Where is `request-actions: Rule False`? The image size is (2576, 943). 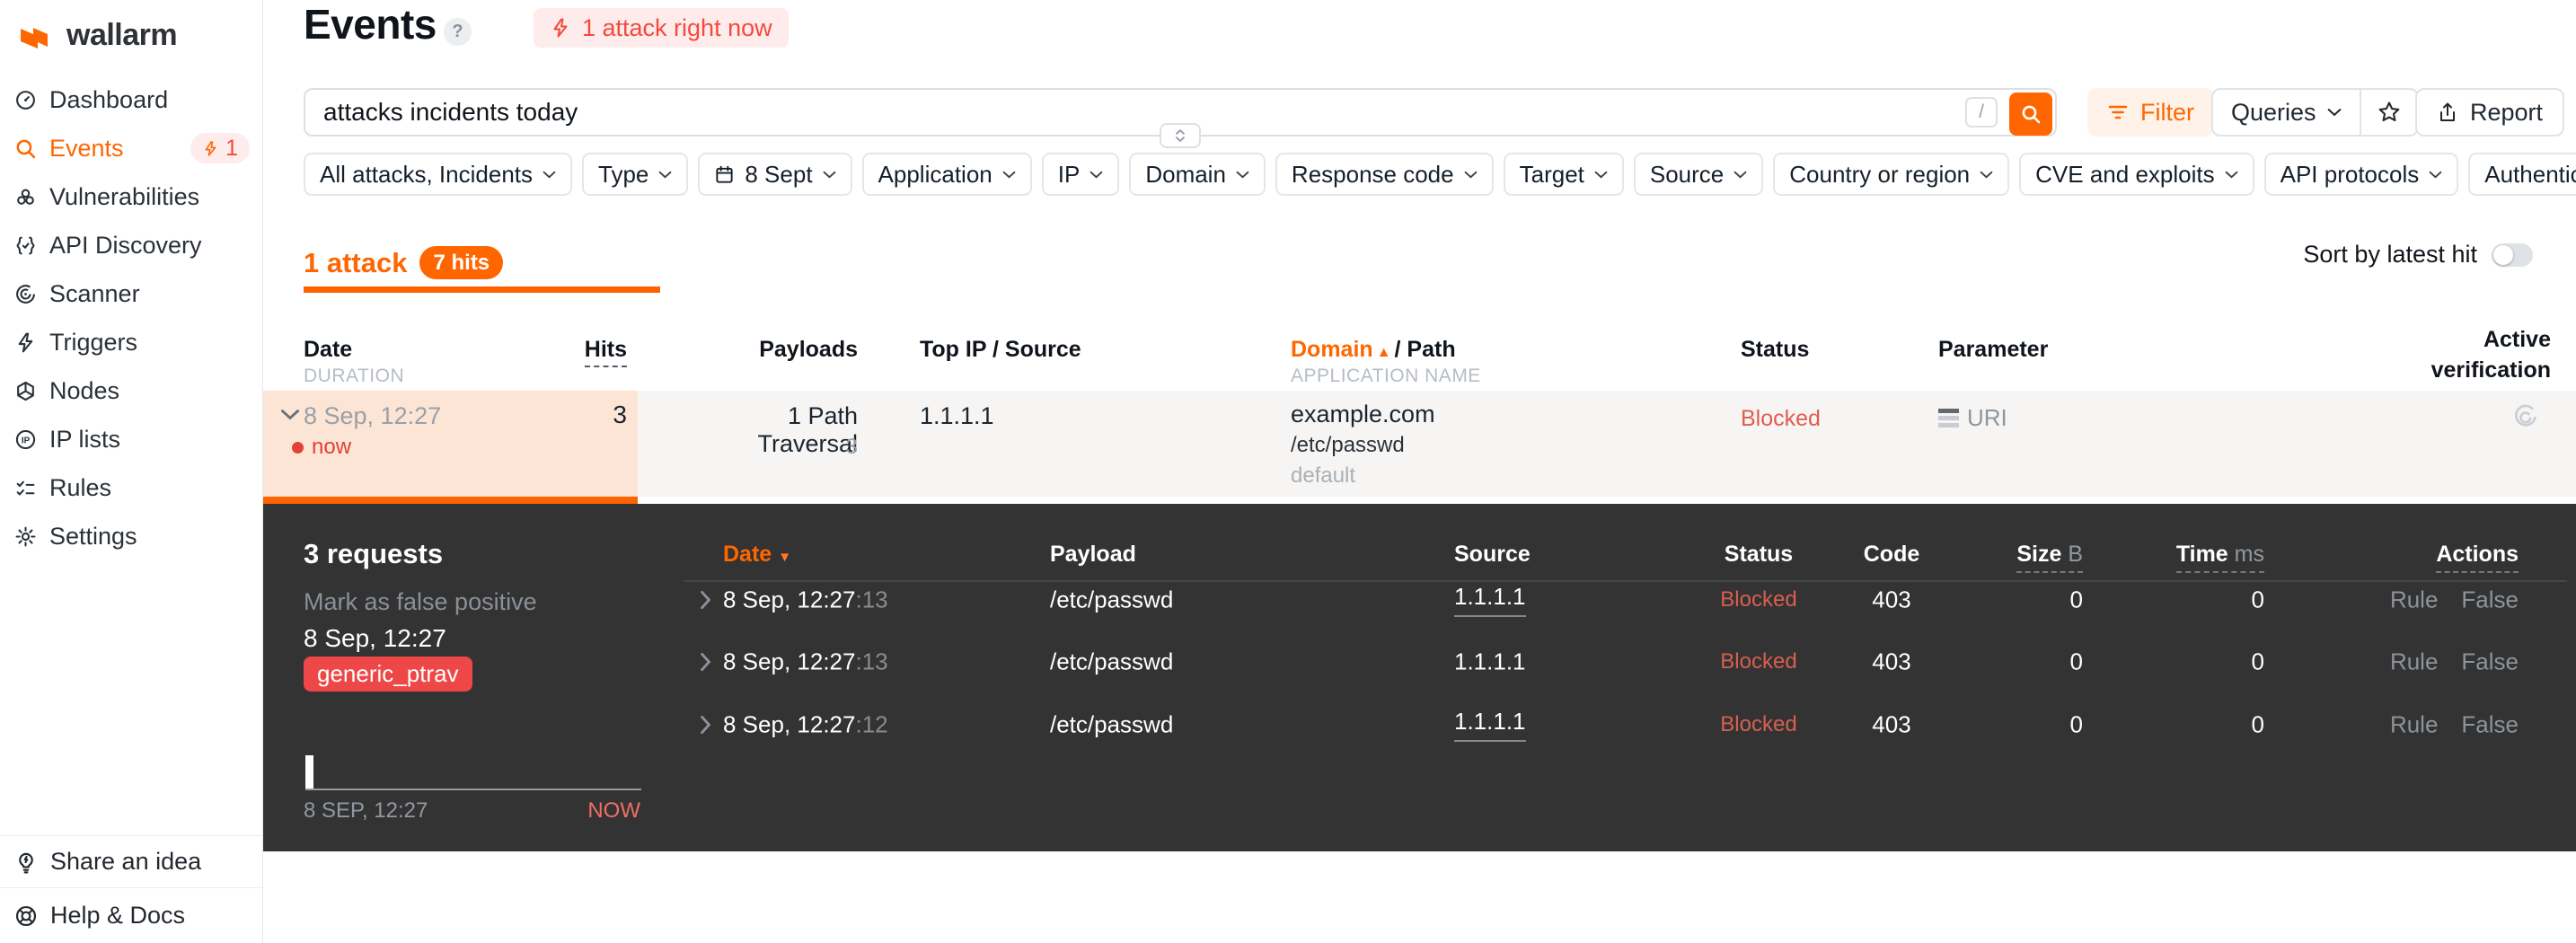
request-actions: Rule False is located at coordinates (2438, 724).